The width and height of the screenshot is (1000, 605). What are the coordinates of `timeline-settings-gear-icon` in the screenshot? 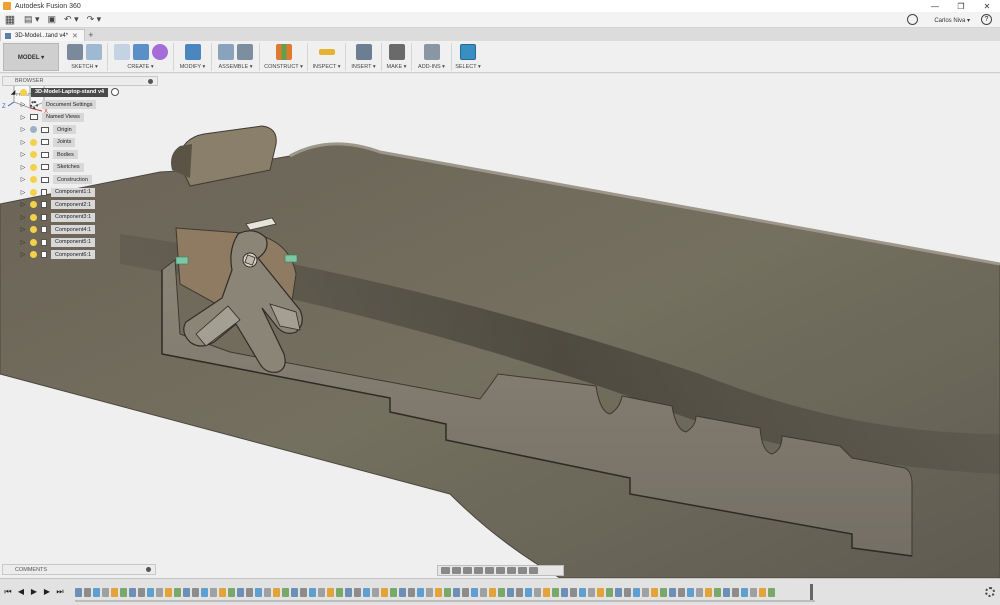 It's located at (990, 592).